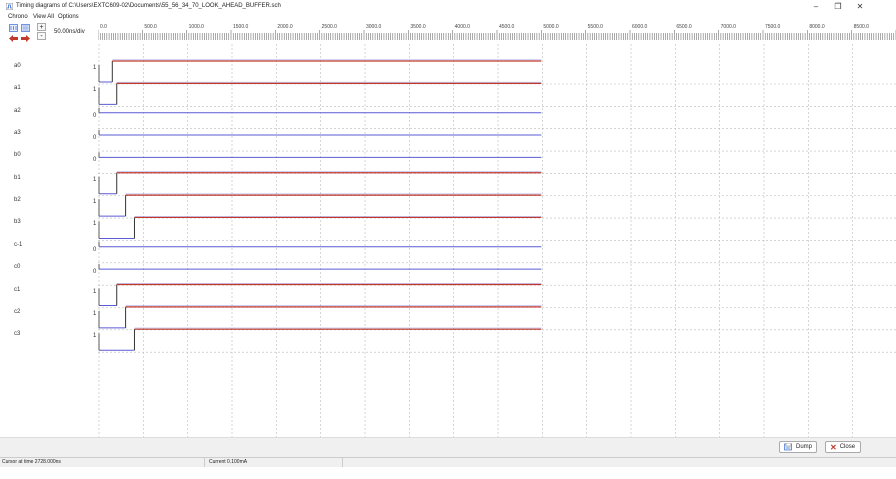 This screenshot has width=896, height=479. What do you see at coordinates (103, 27) in the screenshot?
I see `ruler-label: 0.0` at bounding box center [103, 27].